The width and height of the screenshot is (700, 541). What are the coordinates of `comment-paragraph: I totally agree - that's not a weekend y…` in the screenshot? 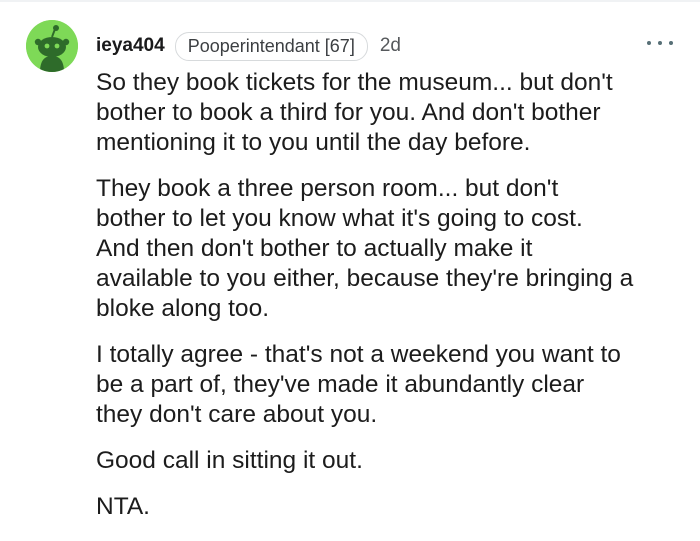 It's located at (358, 384).